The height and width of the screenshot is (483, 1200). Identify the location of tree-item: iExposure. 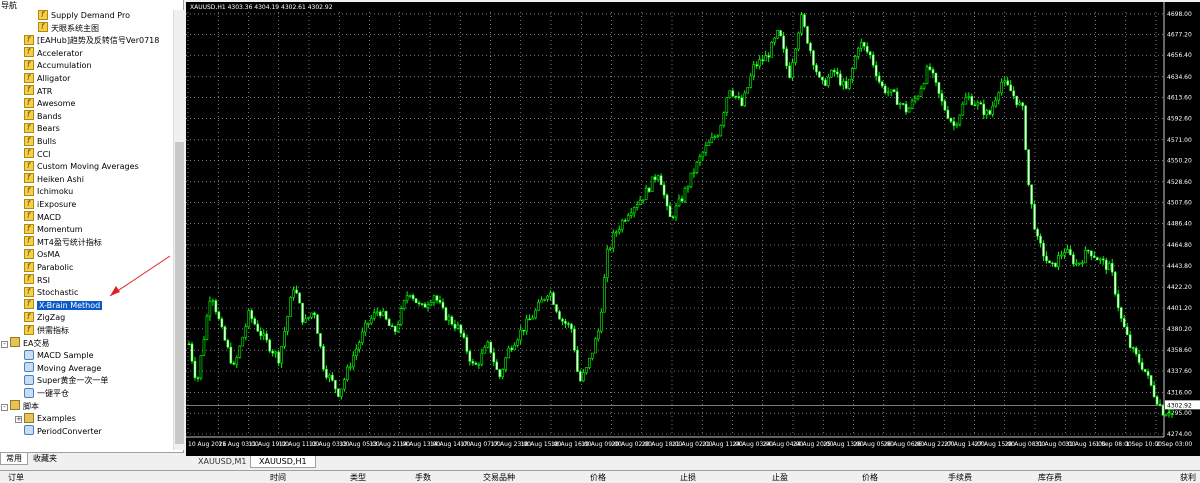
(50, 204).